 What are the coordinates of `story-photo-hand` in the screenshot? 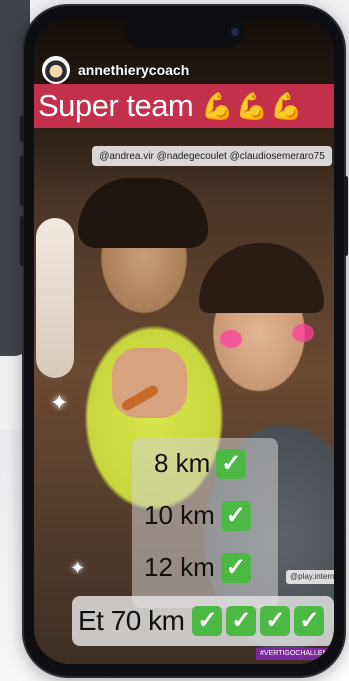 It's located at (55, 298).